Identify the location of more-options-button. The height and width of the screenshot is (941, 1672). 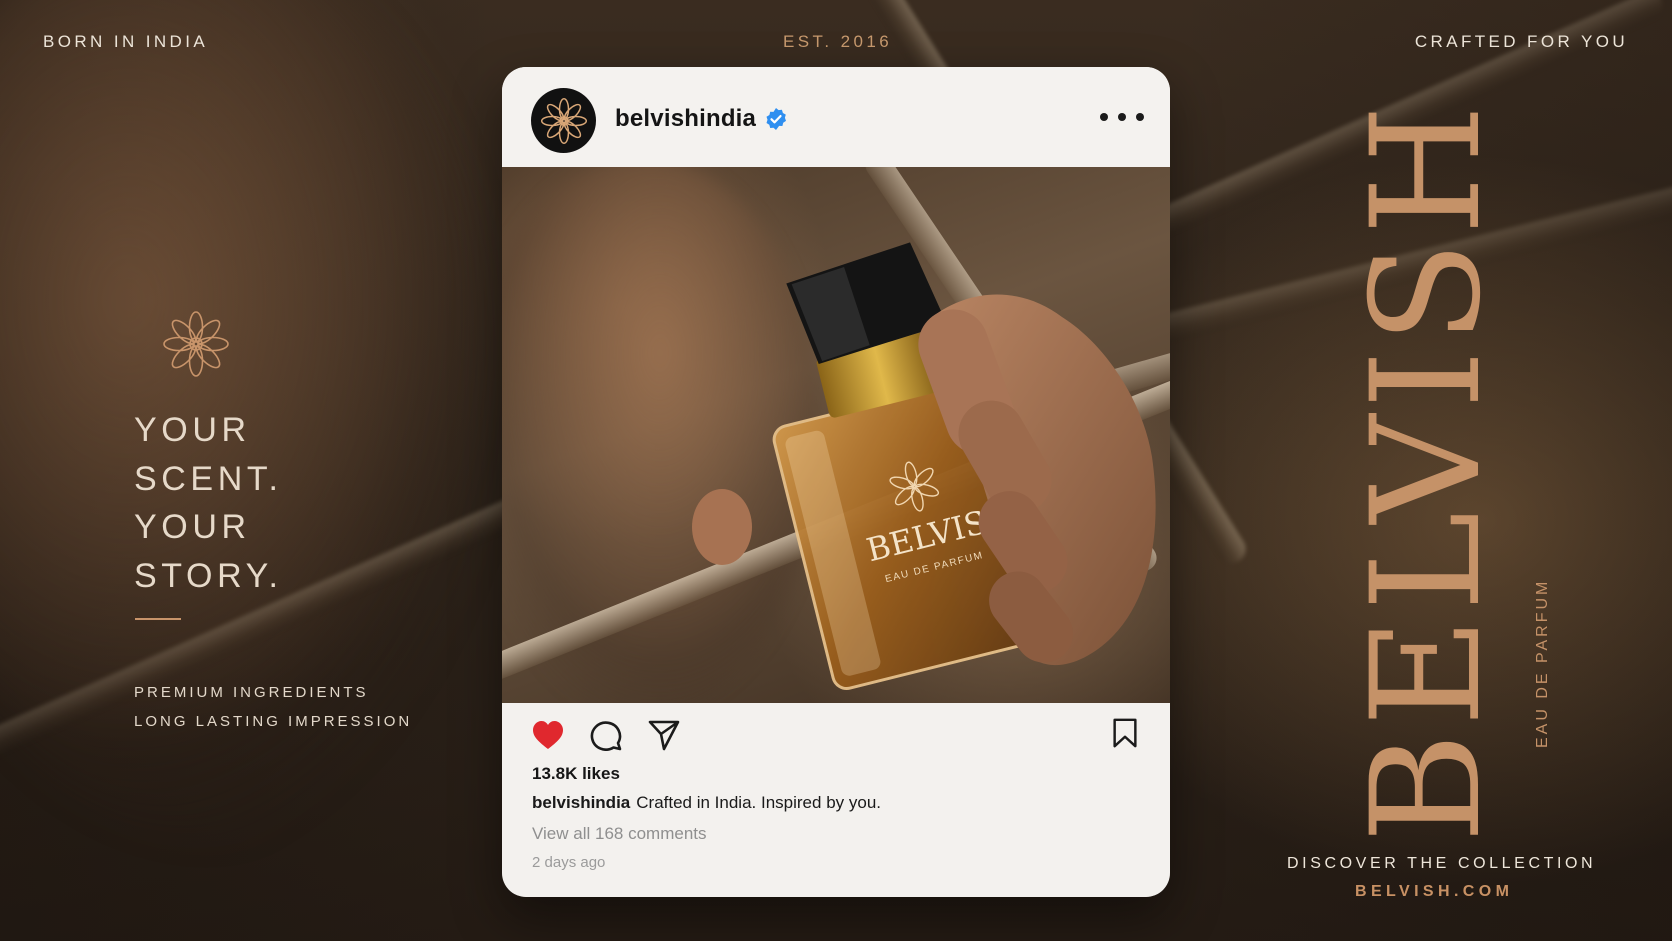
(1122, 117).